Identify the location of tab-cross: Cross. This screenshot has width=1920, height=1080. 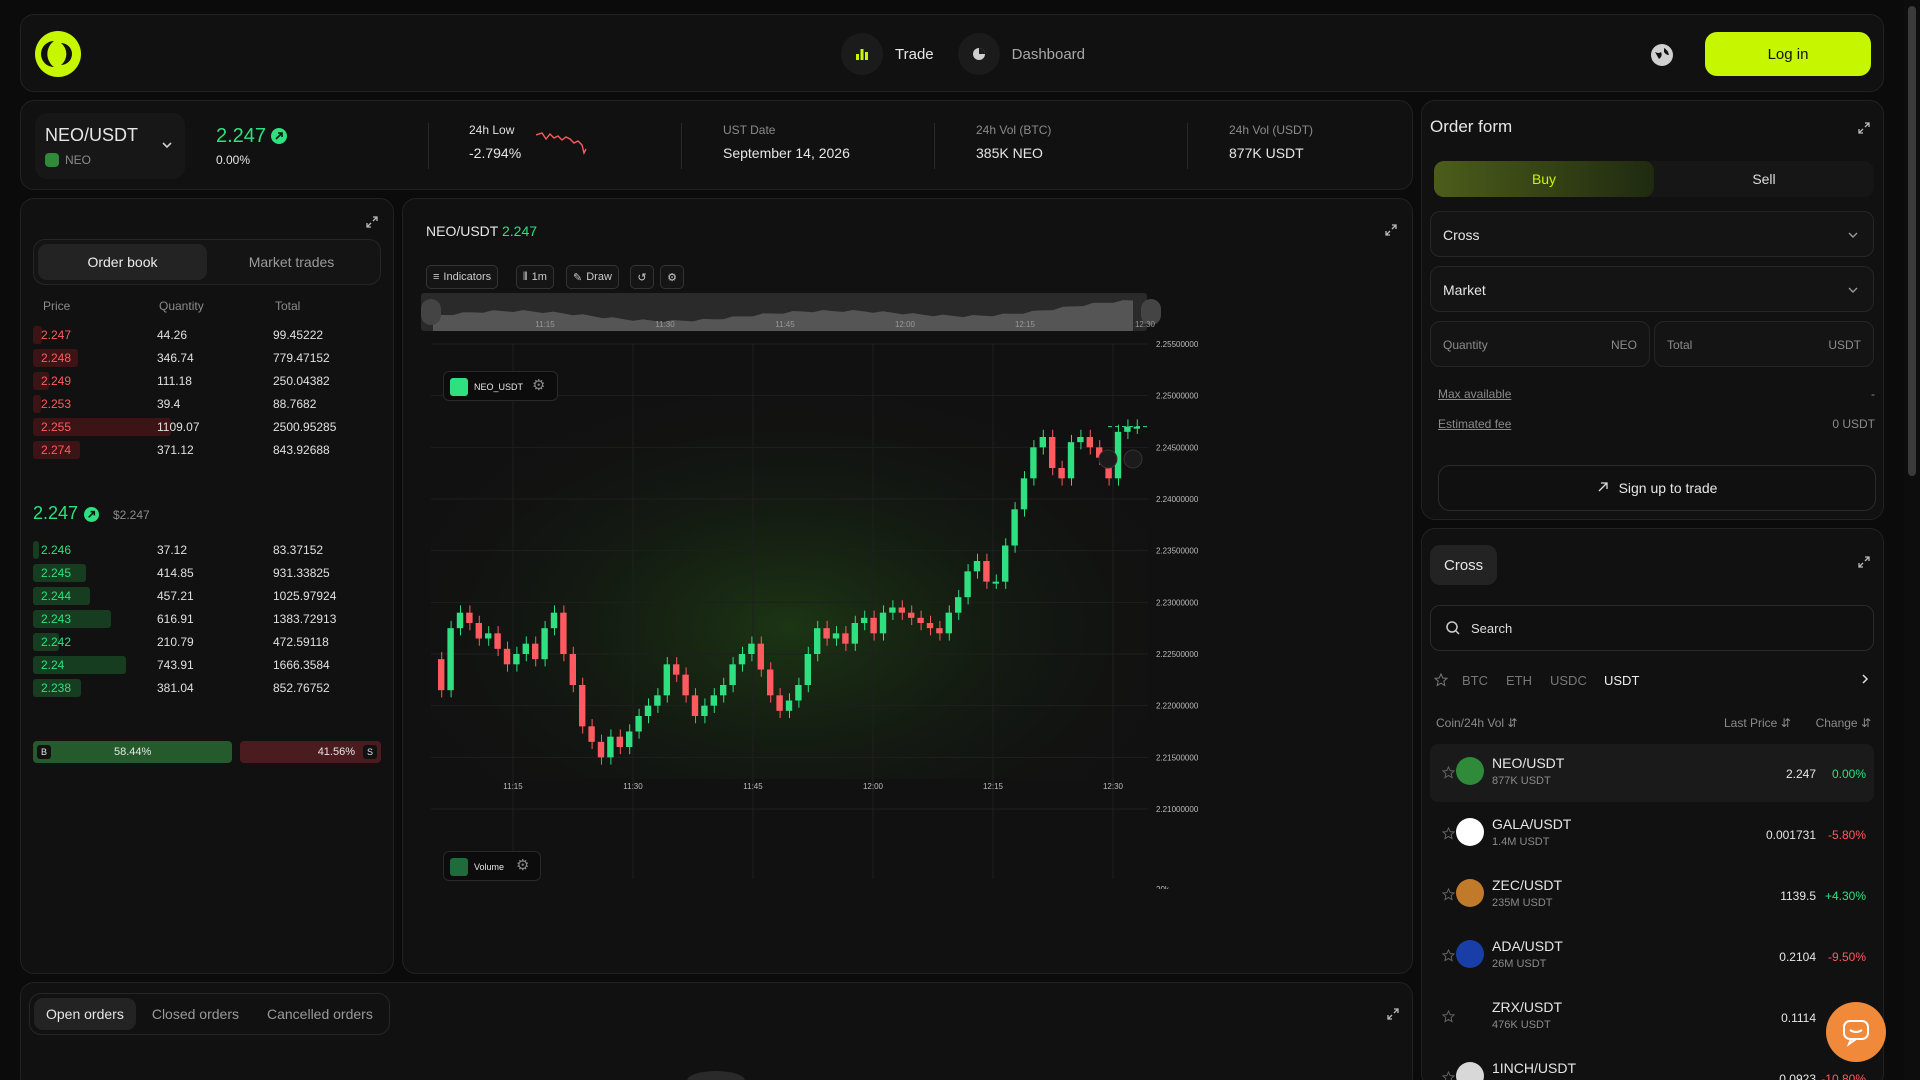
(1464, 565).